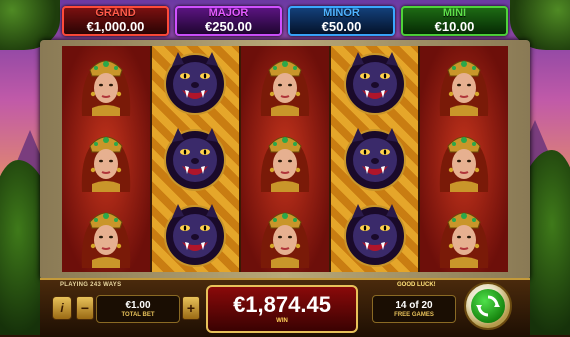 The height and width of the screenshot is (337, 570). I want to click on win-value: €1,874.45, so click(282, 304).